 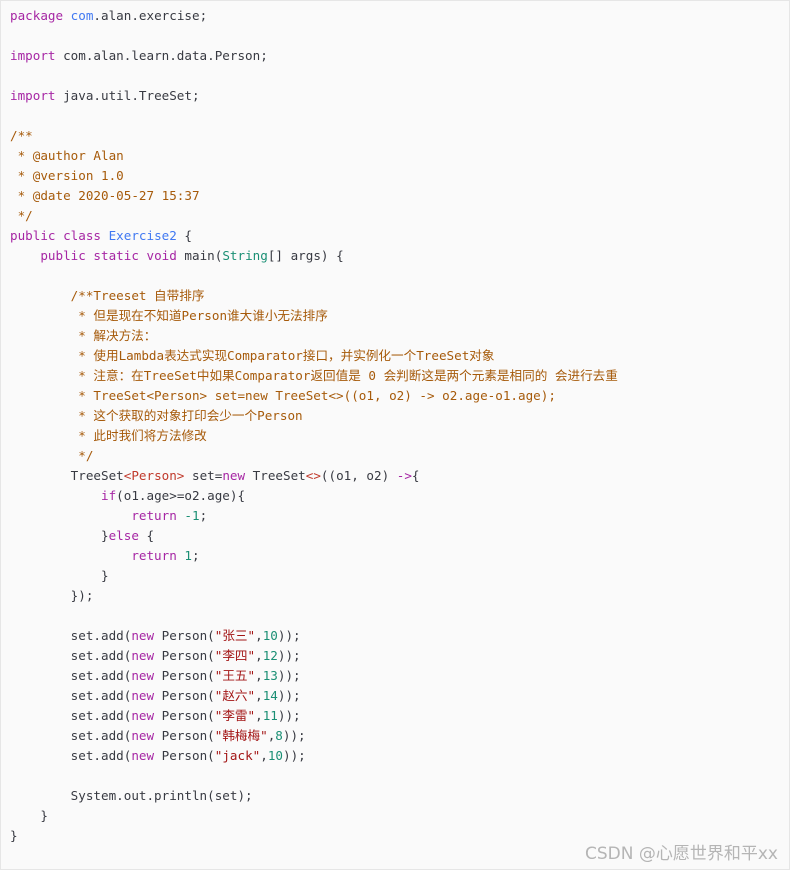 I want to click on code-token: * 解决方法：, so click(x=83, y=335).